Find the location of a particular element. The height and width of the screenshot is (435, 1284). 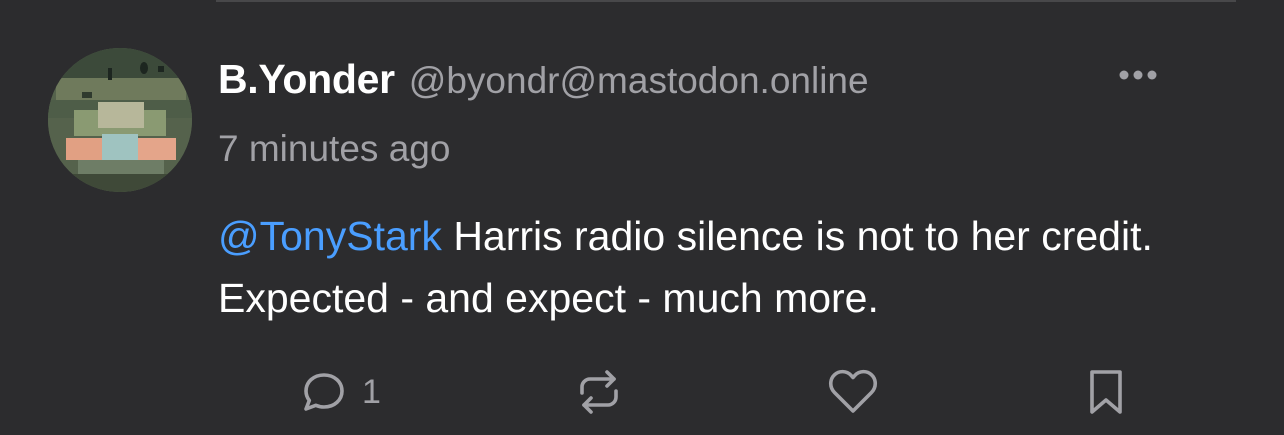

bookmark-button is located at coordinates (1106, 392).